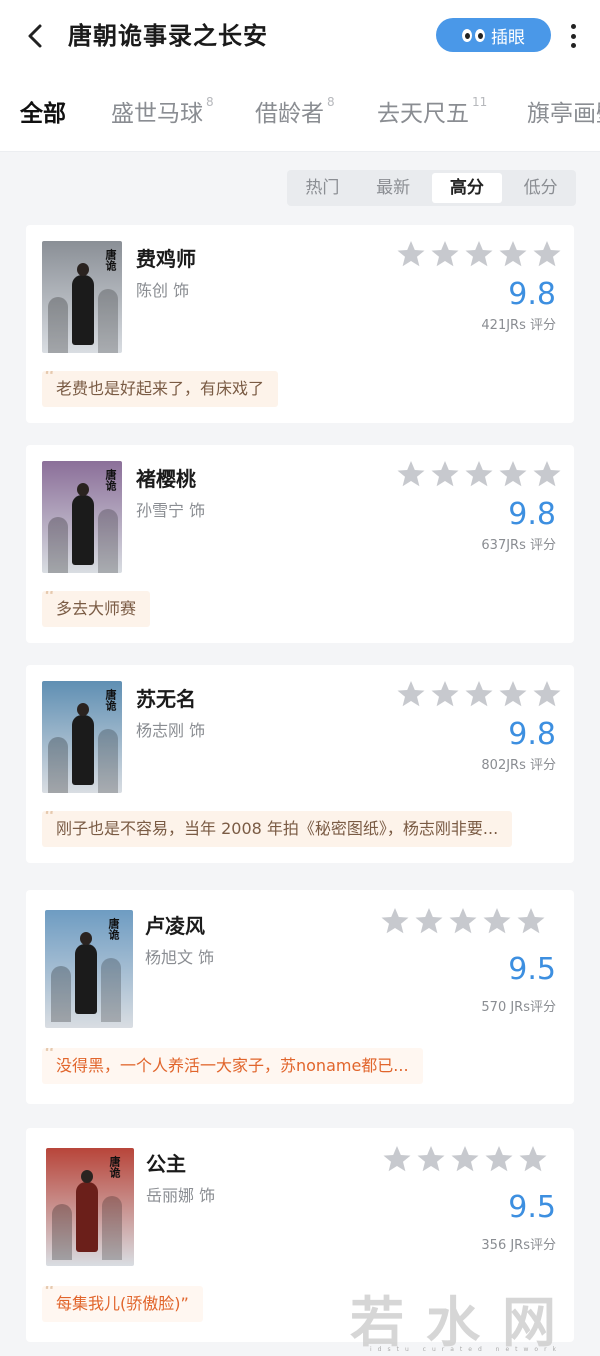 Image resolution: width=600 pixels, height=1356 pixels. I want to click on insert-button: 插眼, so click(493, 35).